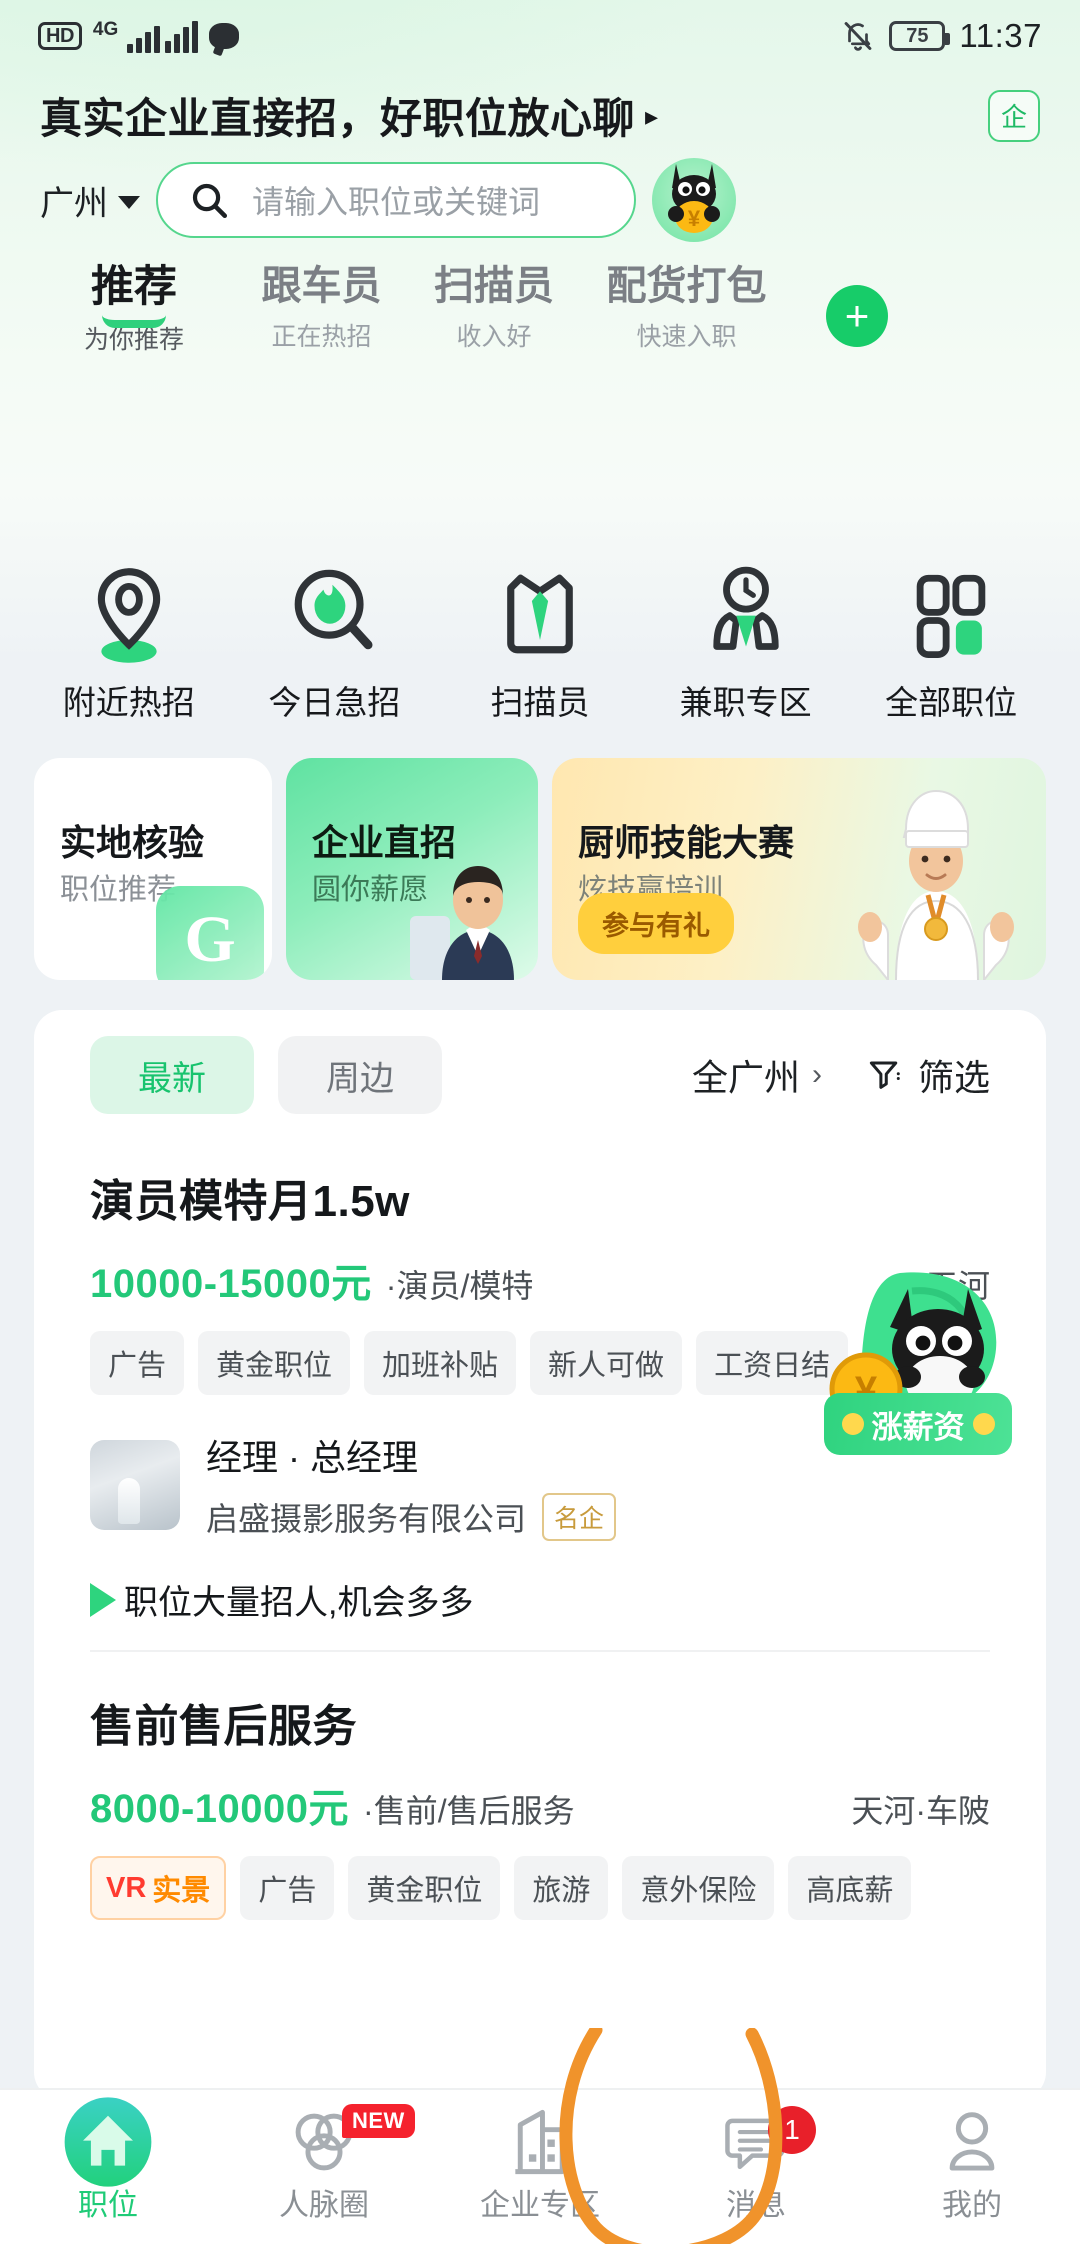 Image resolution: width=1080 pixels, height=2244 pixels. What do you see at coordinates (494, 309) in the screenshot?
I see `tab-scanner: 扫描员 收入好` at bounding box center [494, 309].